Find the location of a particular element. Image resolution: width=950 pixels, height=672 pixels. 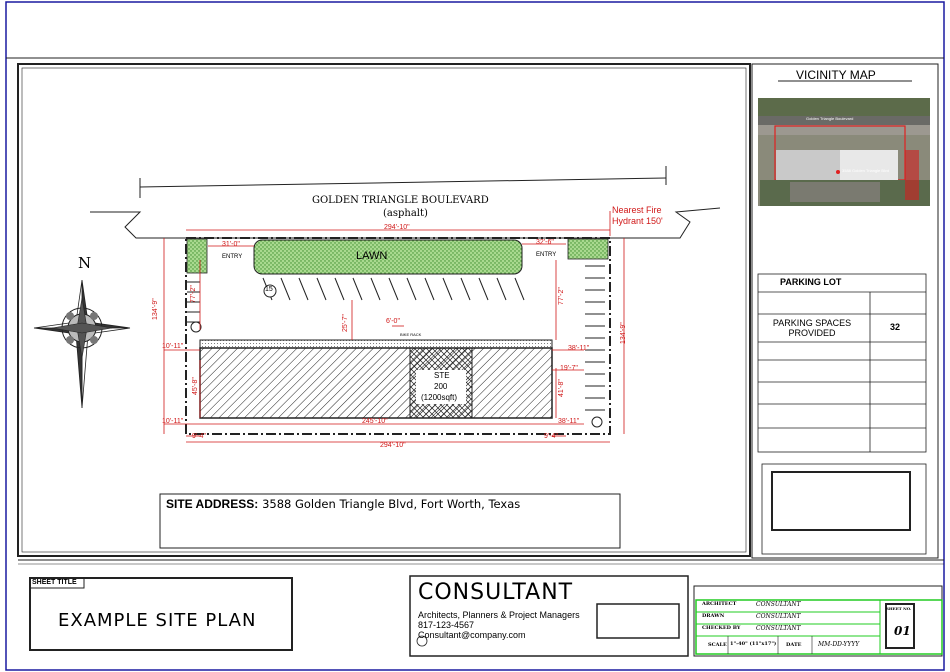

dim-bottom-total: 294'-10" is located at coordinates (393, 445).